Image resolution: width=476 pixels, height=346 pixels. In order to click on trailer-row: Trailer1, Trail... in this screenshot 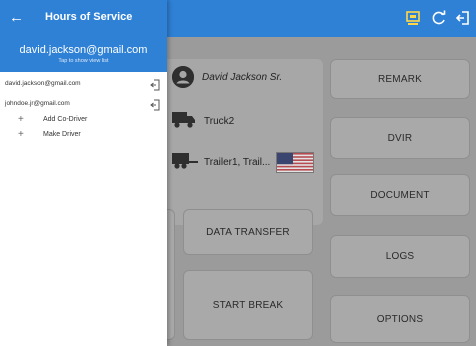, I will do `click(243, 162)`.